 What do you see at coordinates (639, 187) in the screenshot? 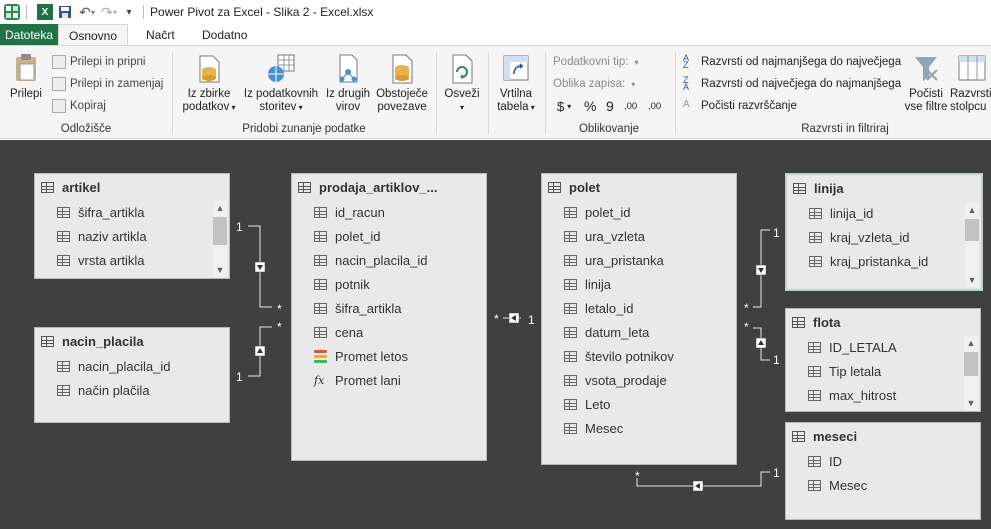
I see `table-header: polet` at bounding box center [639, 187].